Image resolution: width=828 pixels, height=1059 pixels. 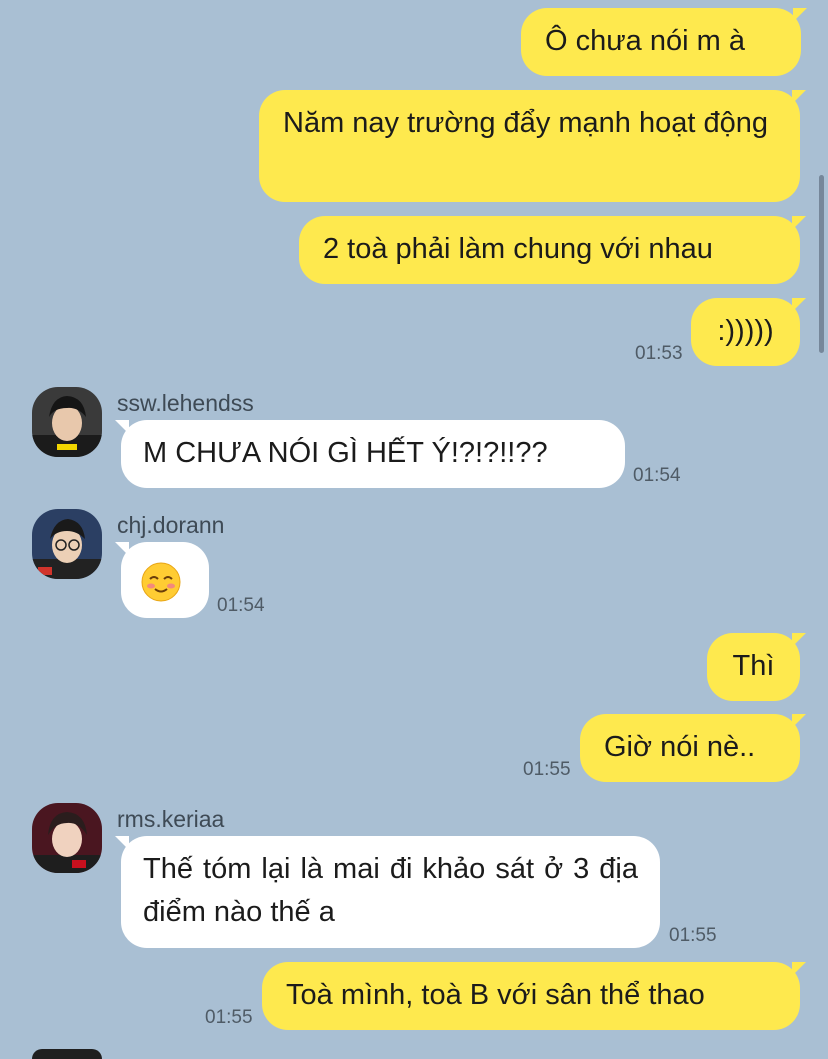 I want to click on message-bubble-outgoing: Ô chưa nói m à, so click(x=664, y=42).